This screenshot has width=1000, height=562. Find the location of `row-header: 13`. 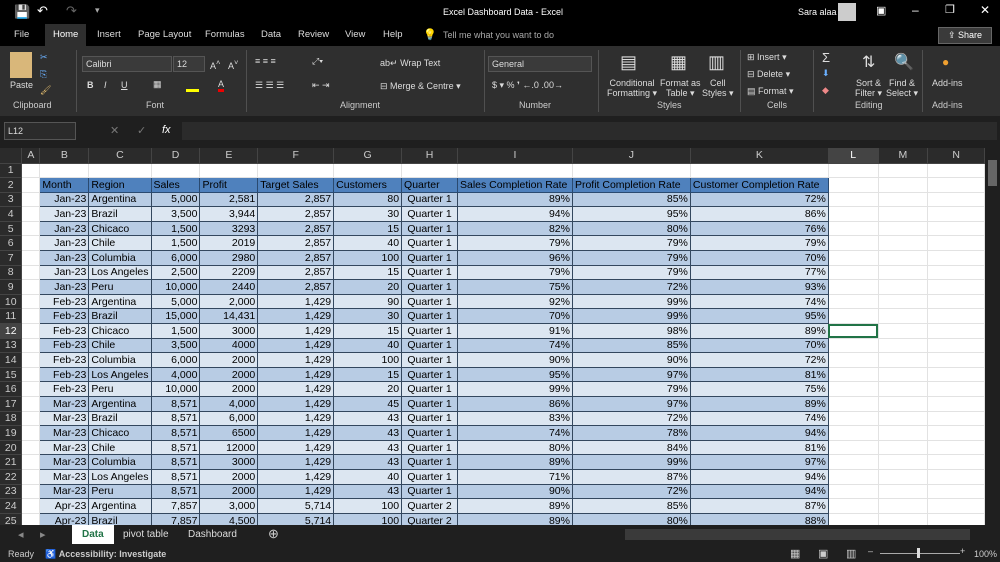

row-header: 13 is located at coordinates (11, 346).